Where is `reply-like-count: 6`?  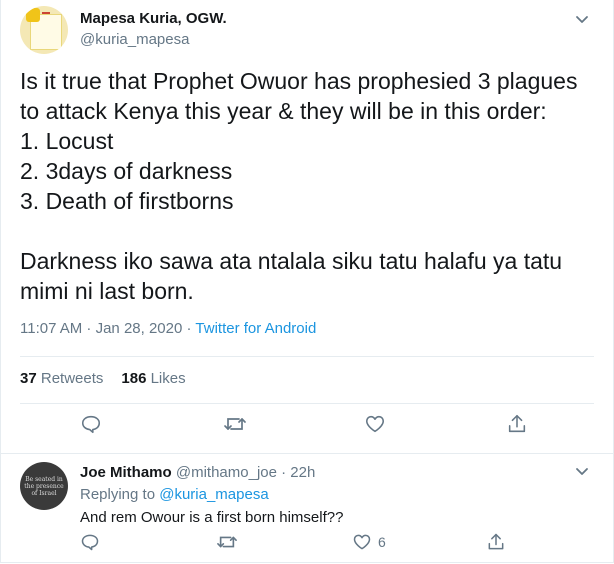 reply-like-count: 6 is located at coordinates (382, 542).